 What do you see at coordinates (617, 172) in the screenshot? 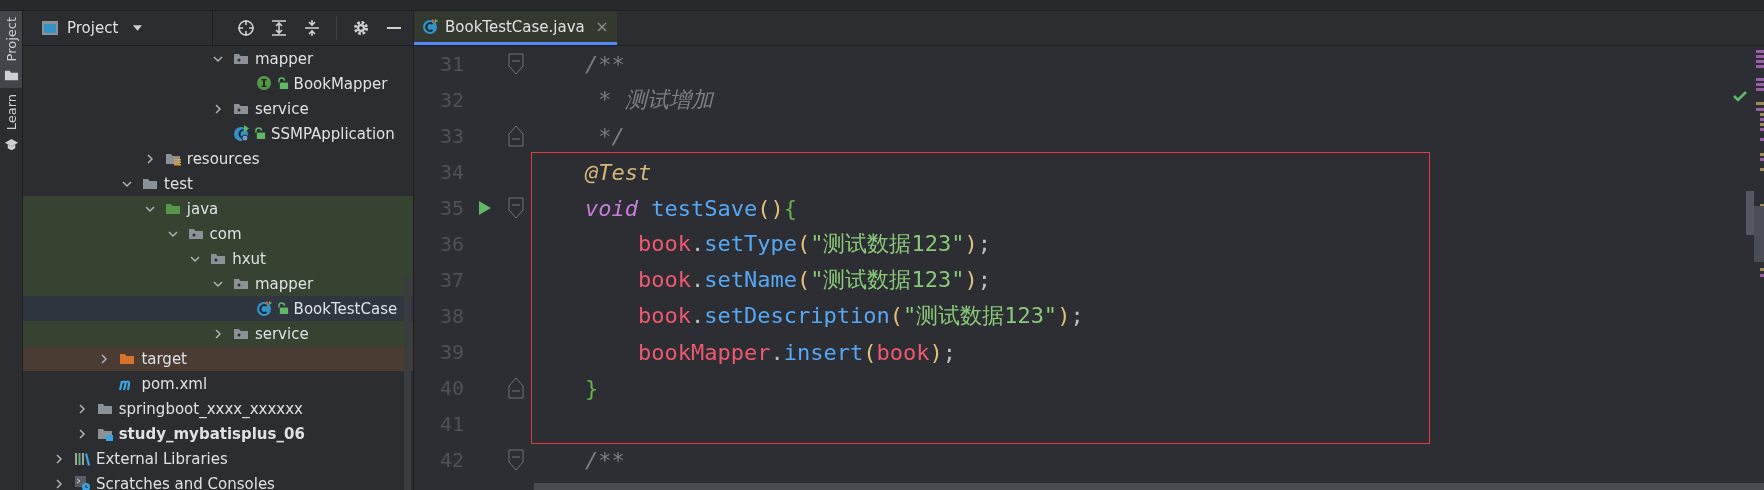
I see `code-line: @Test` at bounding box center [617, 172].